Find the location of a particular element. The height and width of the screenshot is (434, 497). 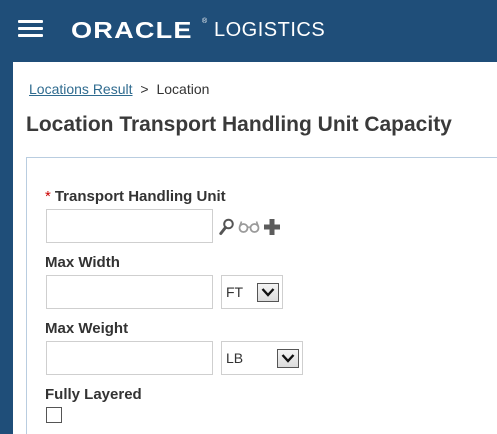

transport-handling-unit-label-text: Transport Handling Unit is located at coordinates (140, 196).